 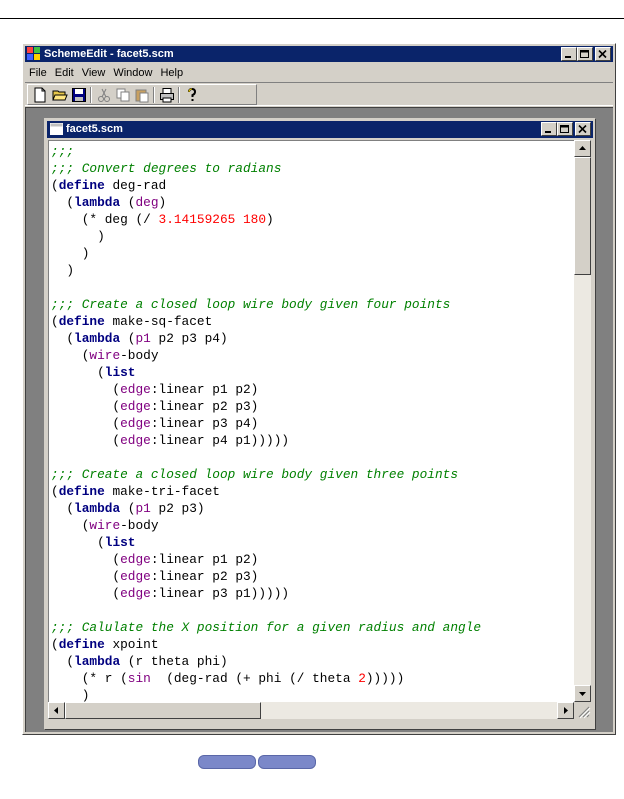 What do you see at coordinates (204, 389) in the screenshot?
I see `code-token: :linear p1 p2)` at bounding box center [204, 389].